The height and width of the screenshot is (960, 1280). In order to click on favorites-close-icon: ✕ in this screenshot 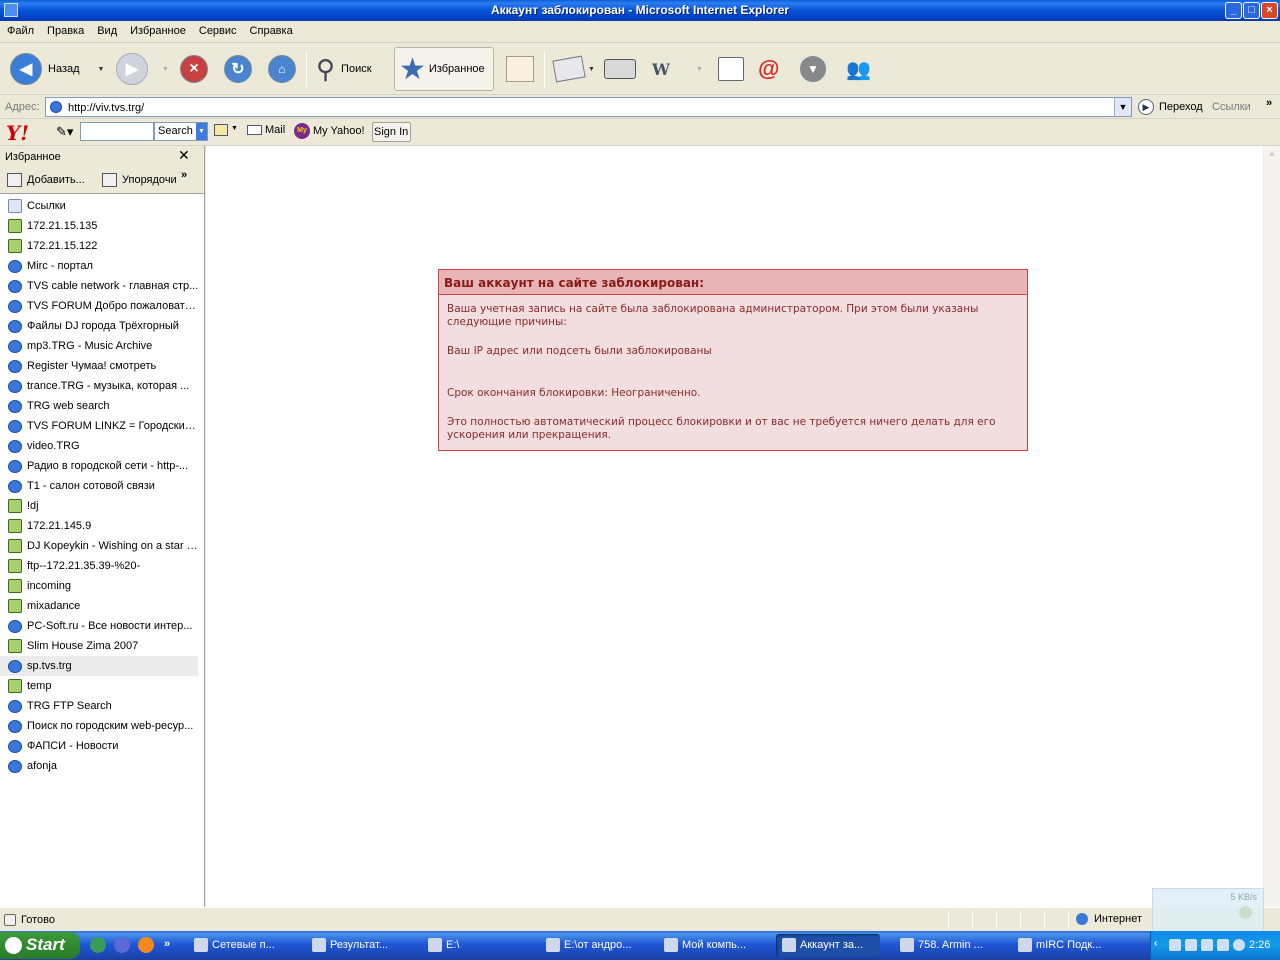, I will do `click(184, 155)`.